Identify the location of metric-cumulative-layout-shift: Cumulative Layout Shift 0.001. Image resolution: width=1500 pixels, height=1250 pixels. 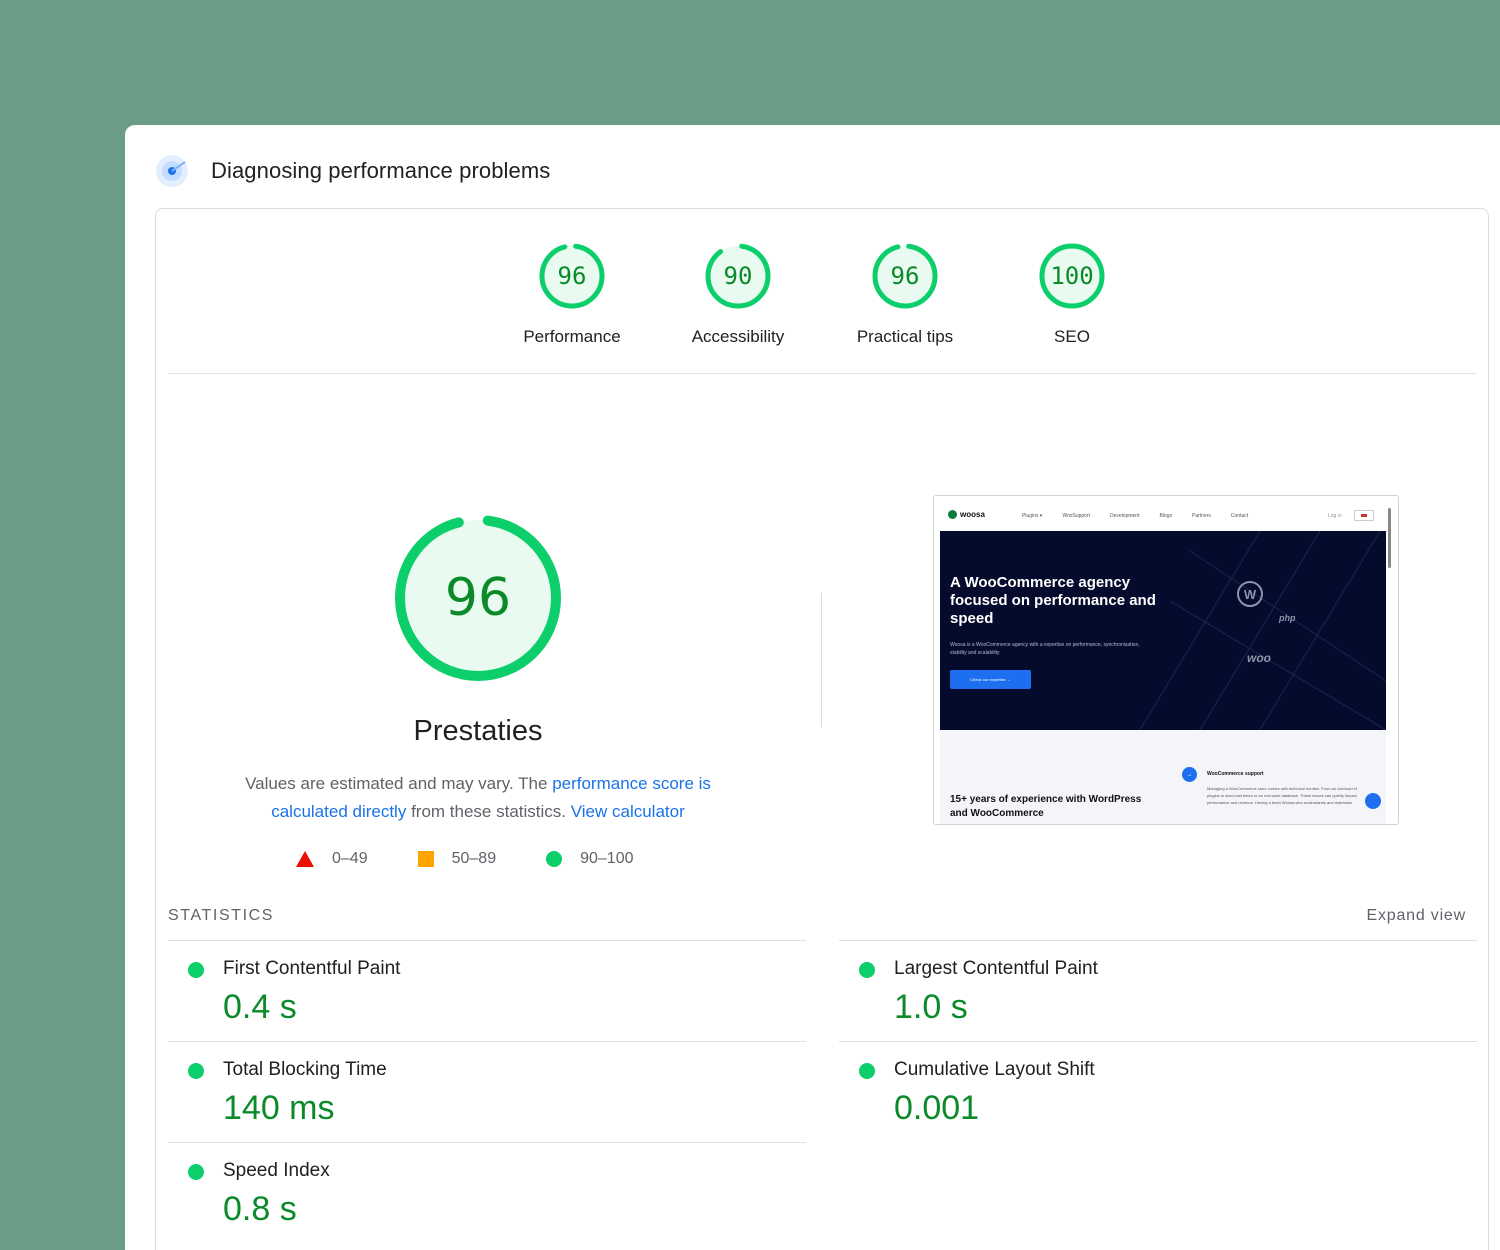
(1158, 1091).